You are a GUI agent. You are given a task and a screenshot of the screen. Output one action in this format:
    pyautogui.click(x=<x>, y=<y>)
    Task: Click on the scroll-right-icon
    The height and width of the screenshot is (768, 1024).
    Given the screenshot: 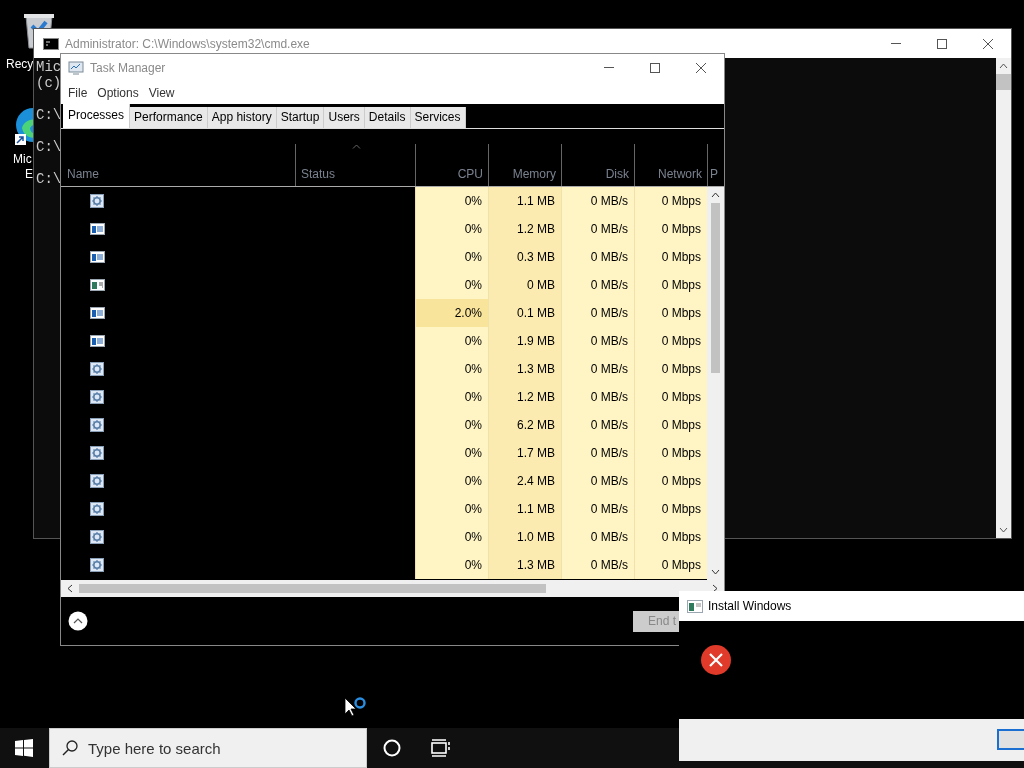 What is the action you would take?
    pyautogui.click(x=715, y=588)
    